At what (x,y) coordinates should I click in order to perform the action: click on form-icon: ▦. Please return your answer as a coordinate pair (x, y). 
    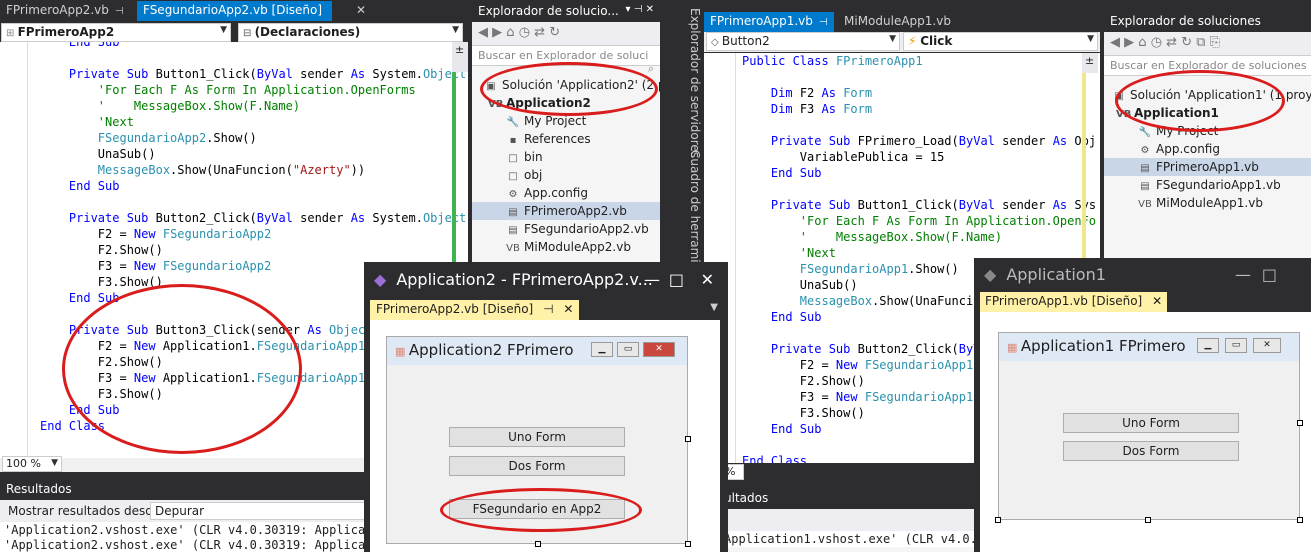
    Looking at the image, I should click on (402, 351).